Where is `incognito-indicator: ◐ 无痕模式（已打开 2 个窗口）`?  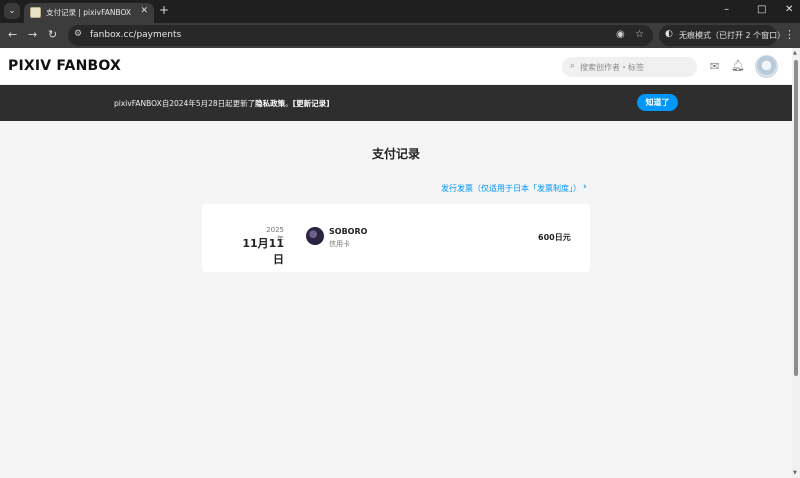 incognito-indicator: ◐ 无痕模式（已打开 2 个窗口） is located at coordinates (722, 35).